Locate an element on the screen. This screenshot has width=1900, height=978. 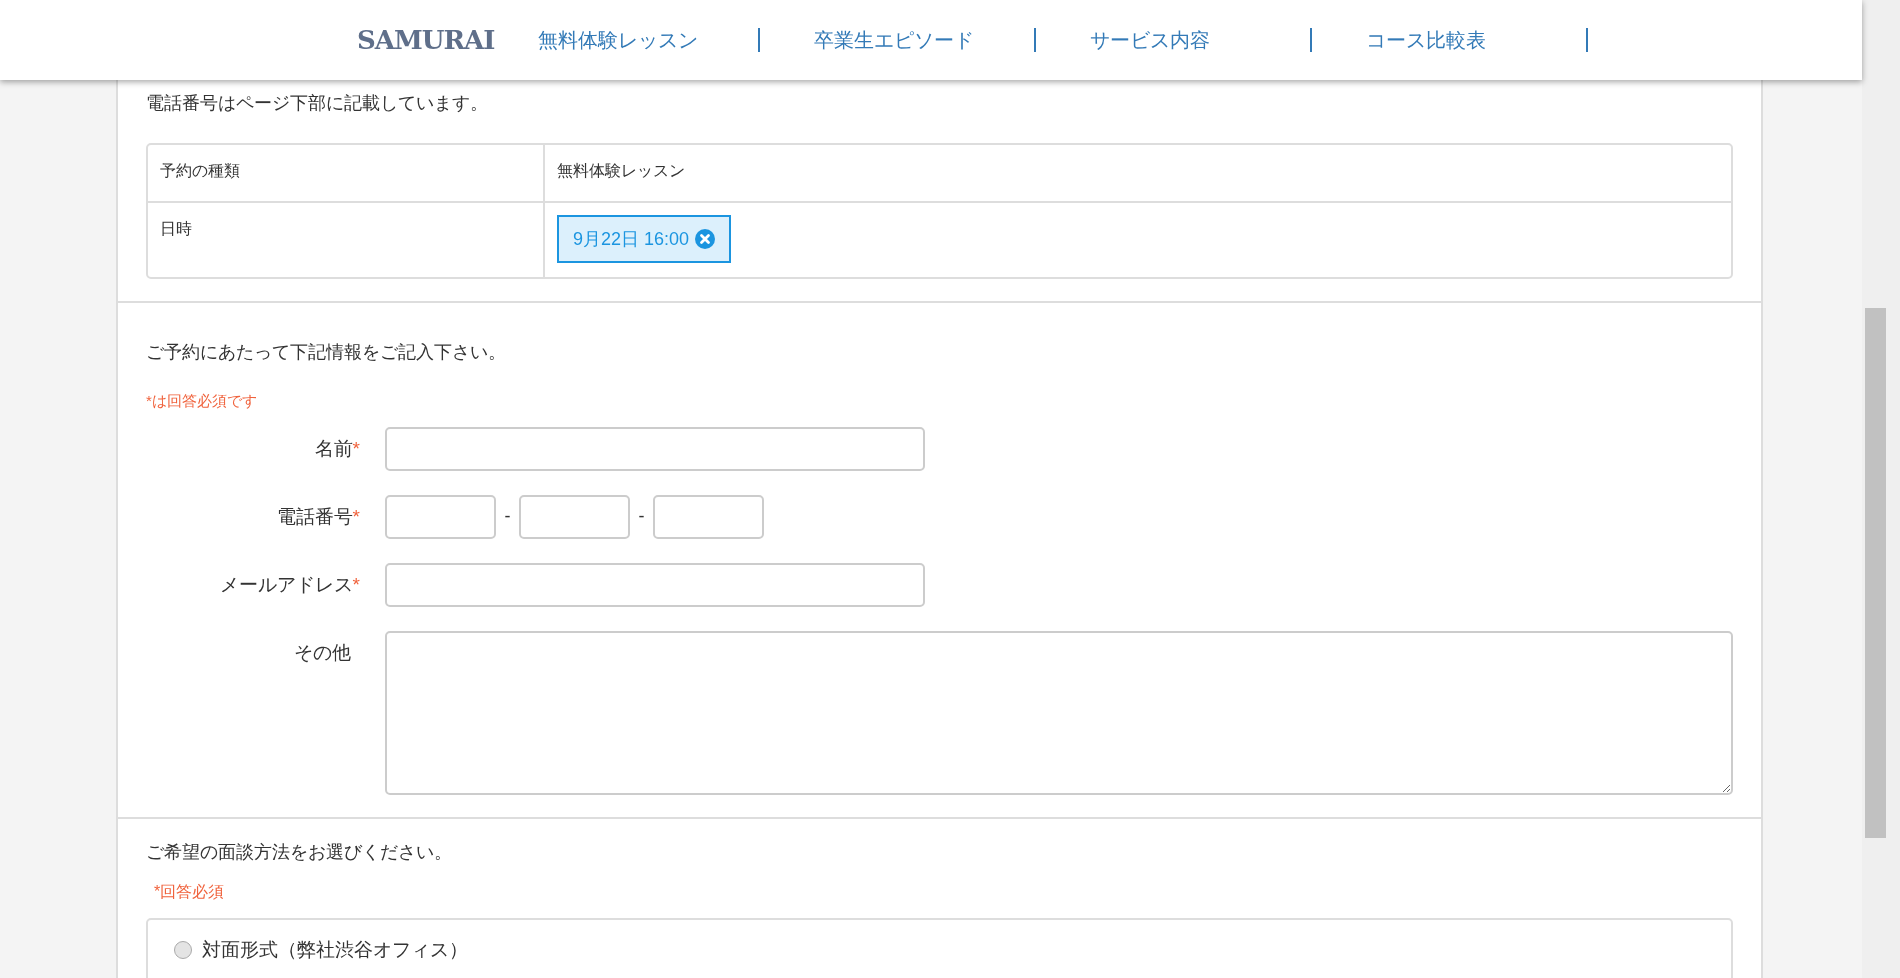
required-note: *回答必須 is located at coordinates (190, 891).